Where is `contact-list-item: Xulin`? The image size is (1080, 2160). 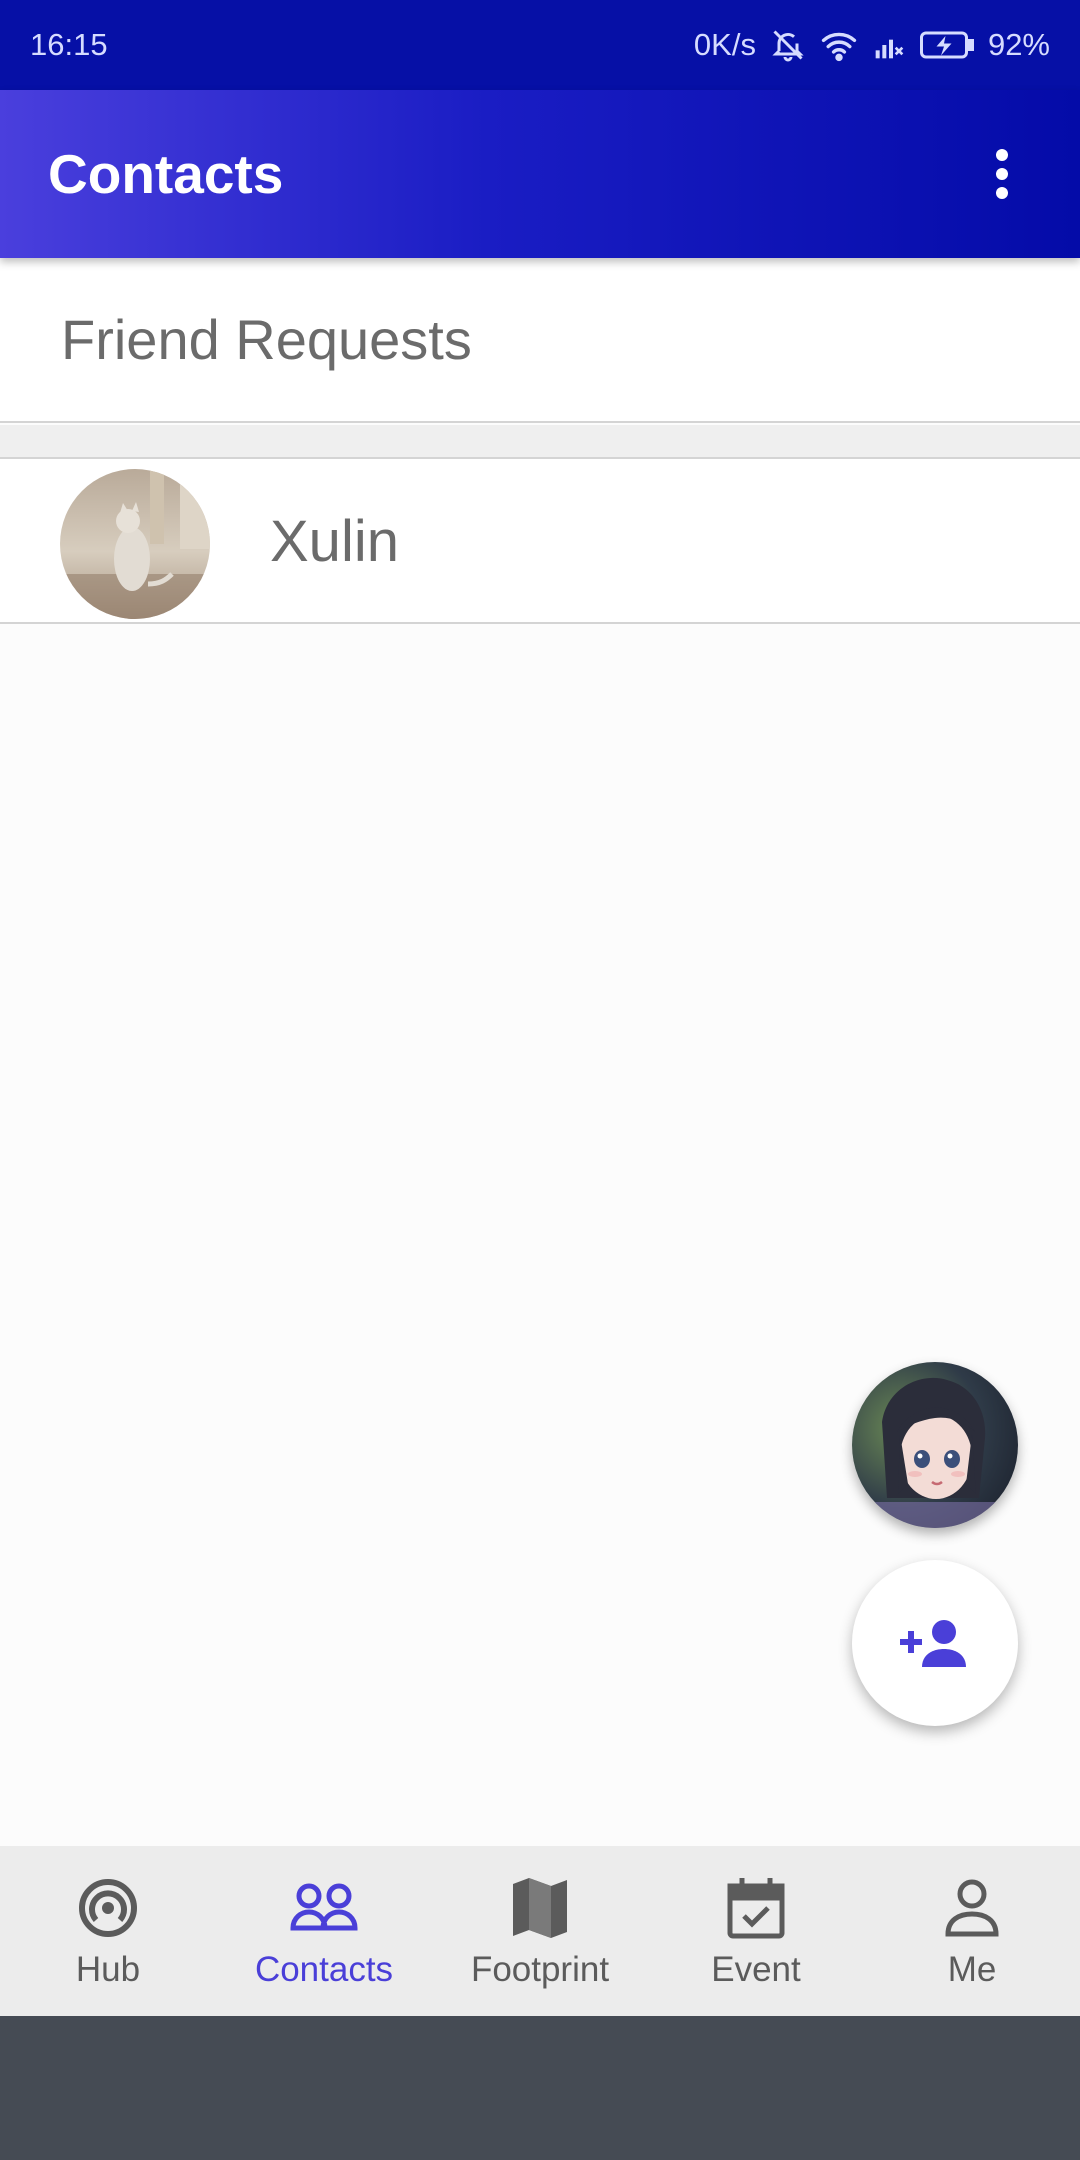 contact-list-item: Xulin is located at coordinates (540, 541).